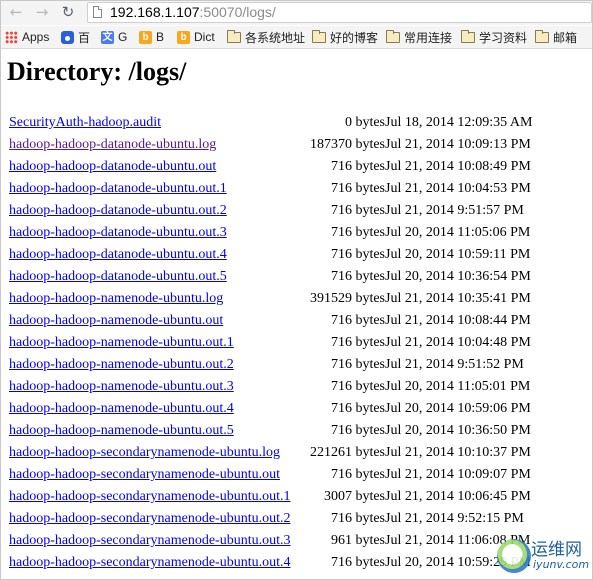 The image size is (593, 580). What do you see at coordinates (266, 37) in the screenshot?
I see `bookmark-folder-systems: 各系统地址` at bounding box center [266, 37].